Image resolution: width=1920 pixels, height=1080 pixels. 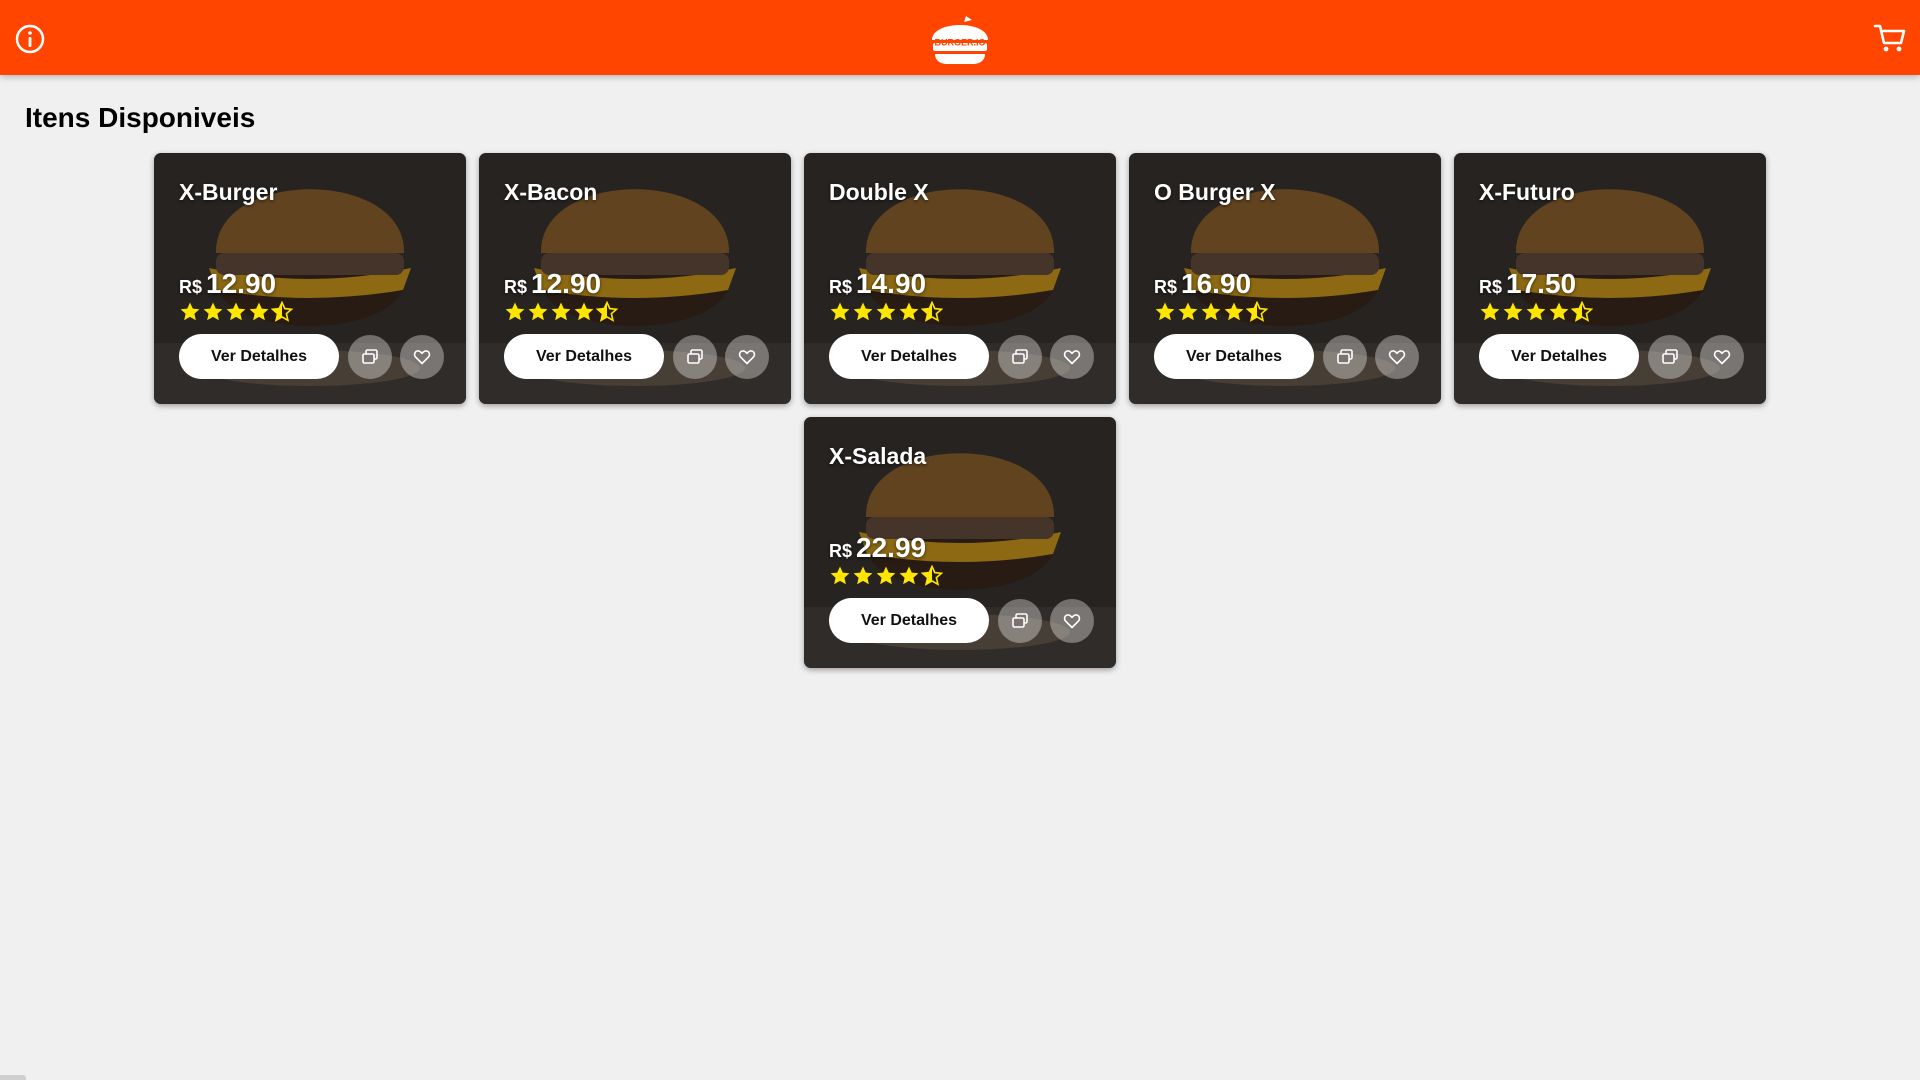 What do you see at coordinates (960, 542) in the screenshot?
I see `product-card: X-Salada R$ 22.99 Ver Detalhes` at bounding box center [960, 542].